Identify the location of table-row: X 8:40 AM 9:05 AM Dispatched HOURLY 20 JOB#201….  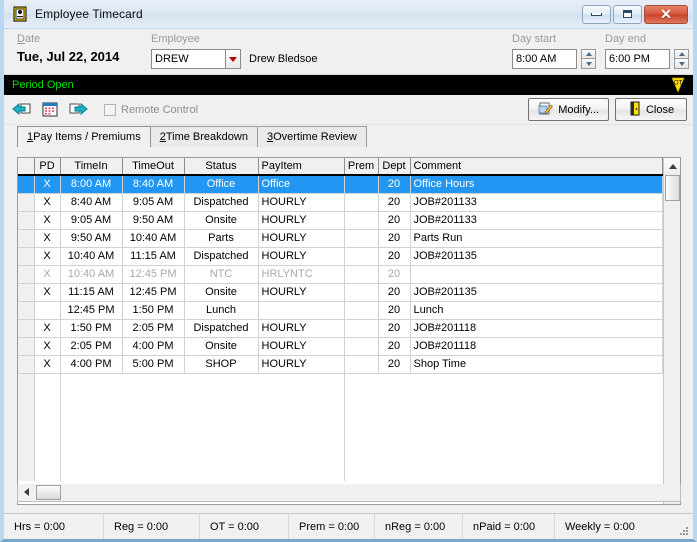
(340, 202).